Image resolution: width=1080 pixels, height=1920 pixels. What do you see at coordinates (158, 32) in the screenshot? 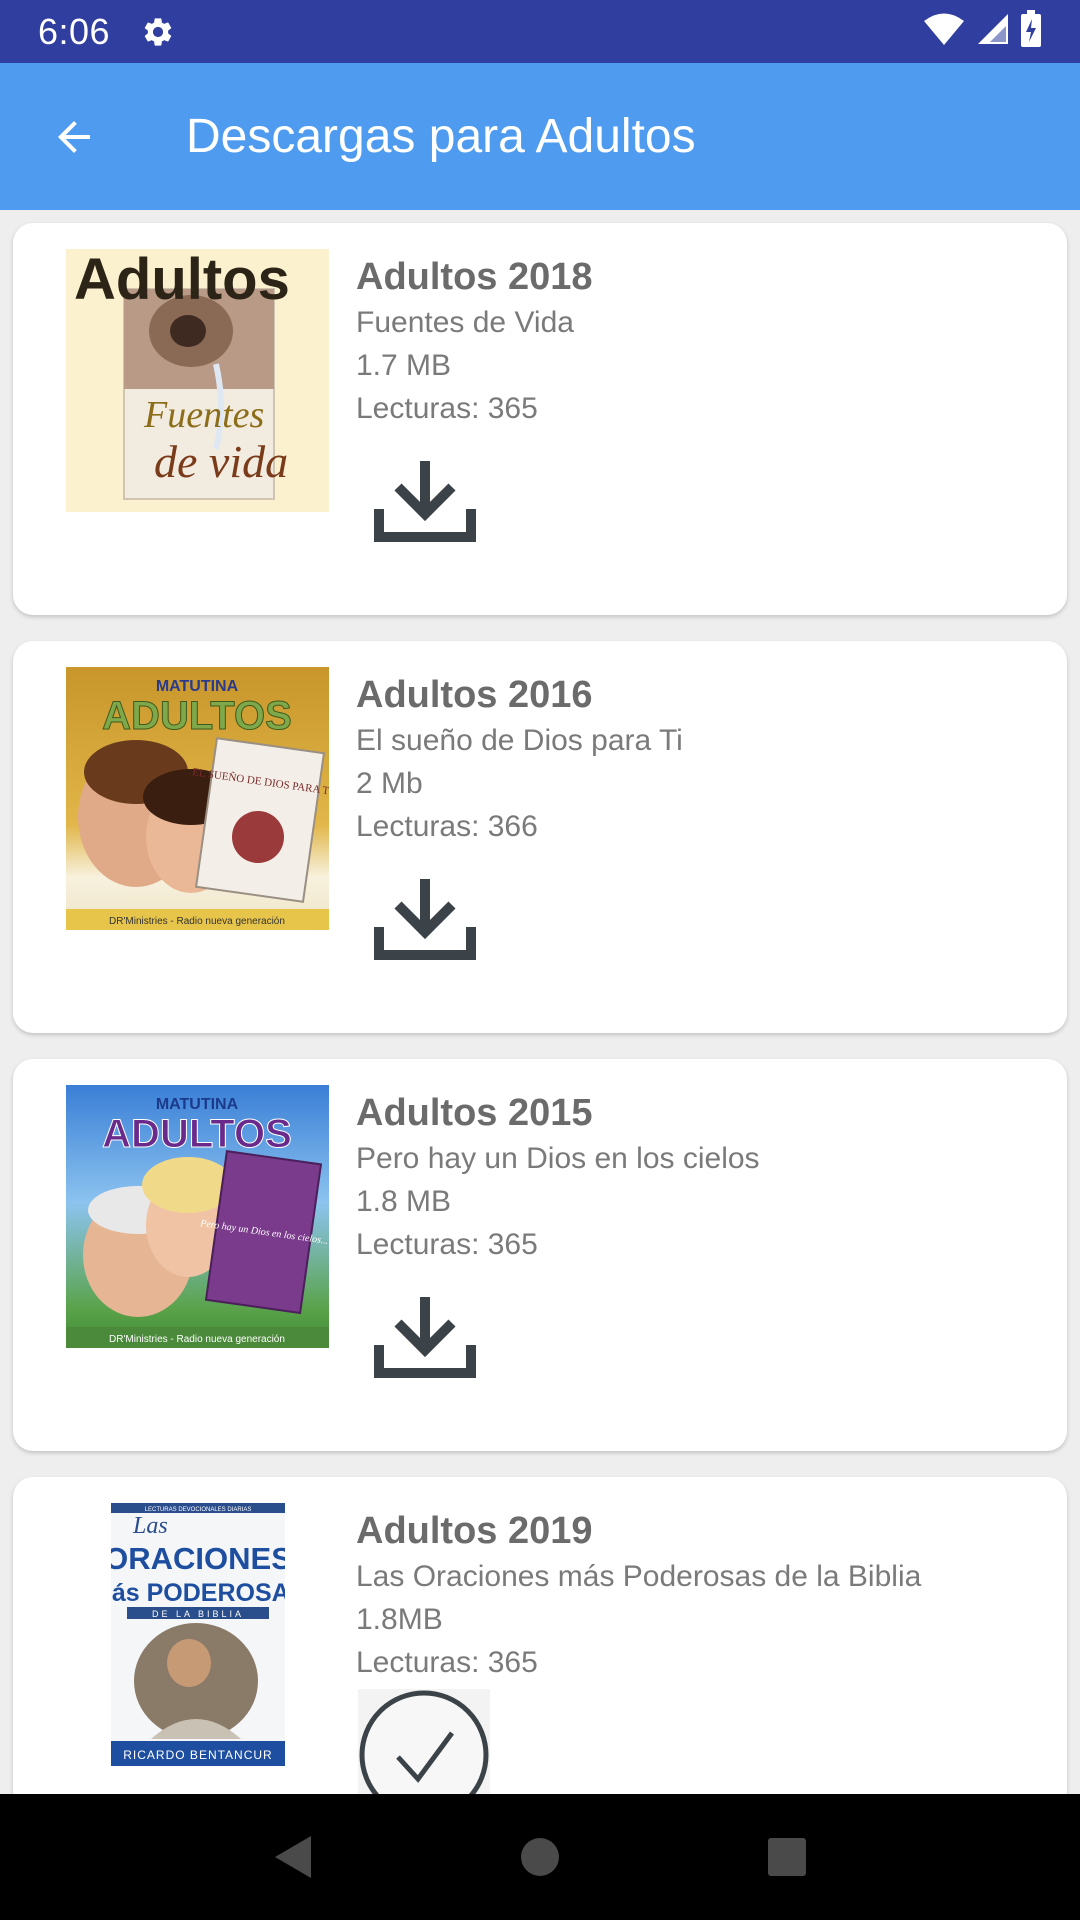
I see `gear-icon` at bounding box center [158, 32].